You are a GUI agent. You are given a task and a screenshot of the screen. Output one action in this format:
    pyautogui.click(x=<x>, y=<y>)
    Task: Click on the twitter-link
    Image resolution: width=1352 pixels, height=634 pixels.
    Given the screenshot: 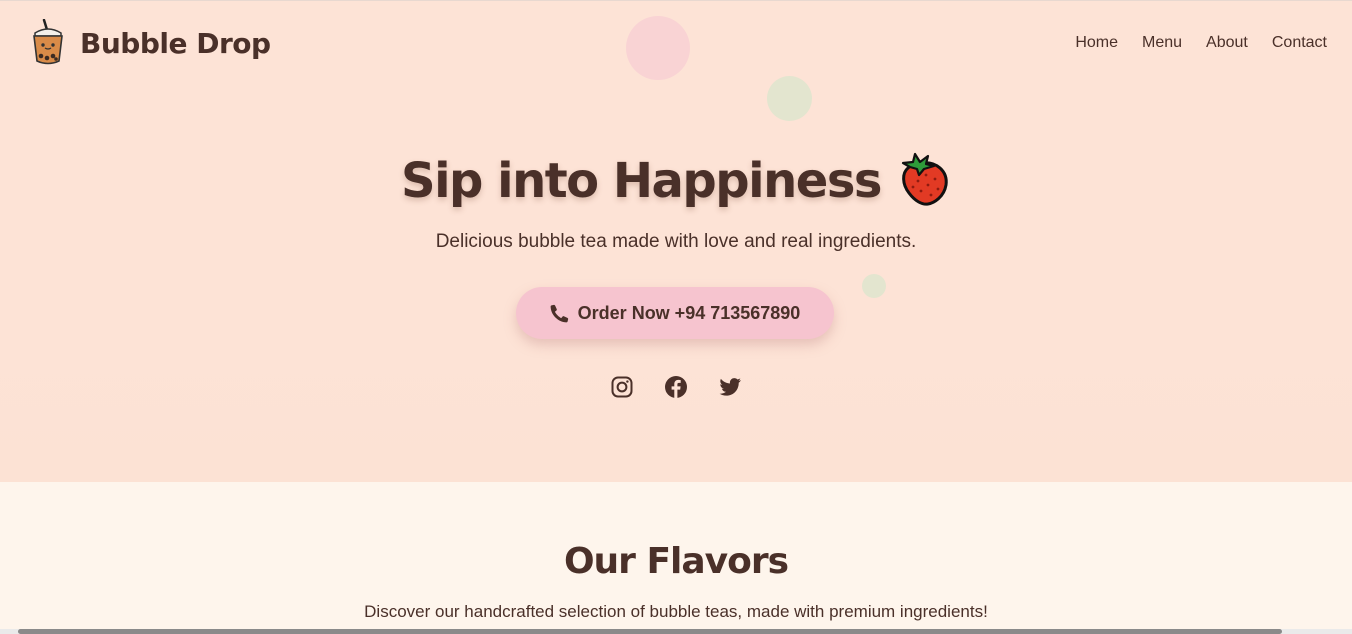 What is the action you would take?
    pyautogui.click(x=730, y=387)
    